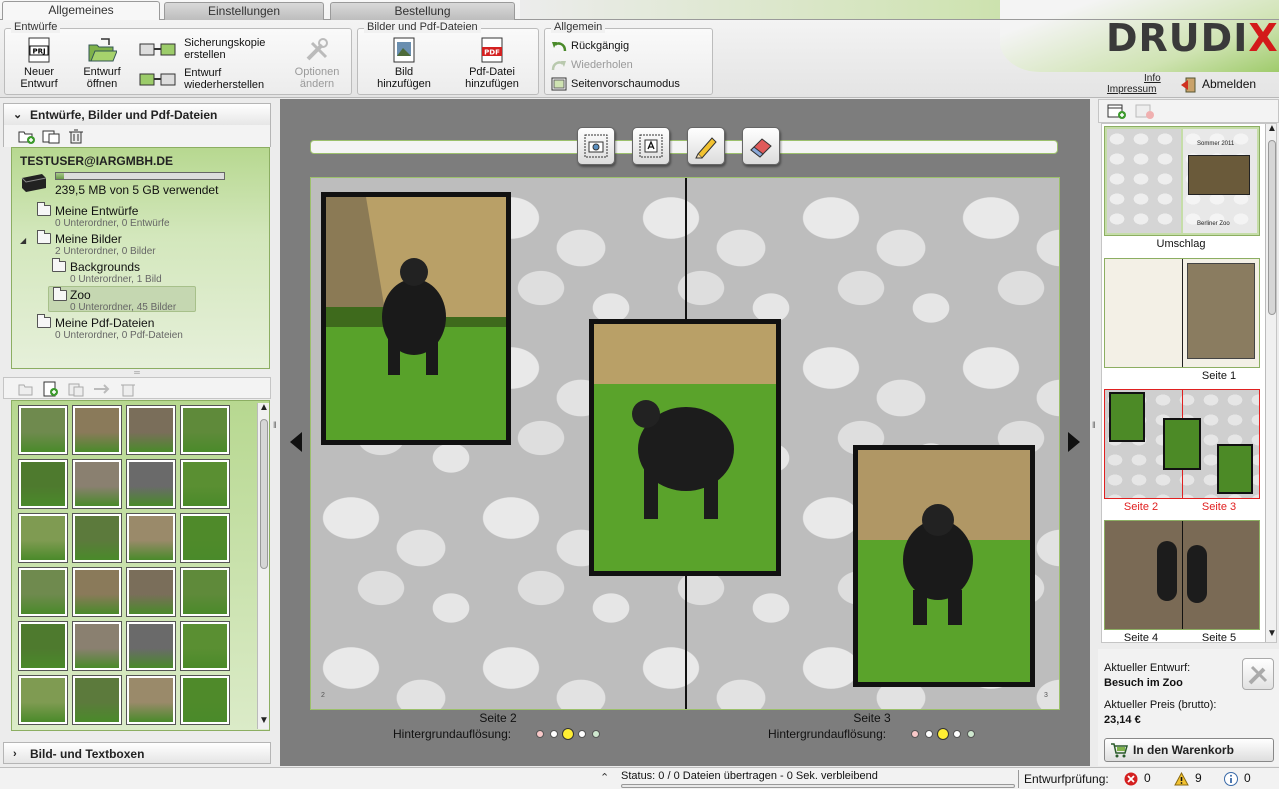 The image size is (1279, 789). What do you see at coordinates (492, 63) in the screenshot?
I see `add-pdf-button: PDF Pdf-Datei hinzufügen` at bounding box center [492, 63].